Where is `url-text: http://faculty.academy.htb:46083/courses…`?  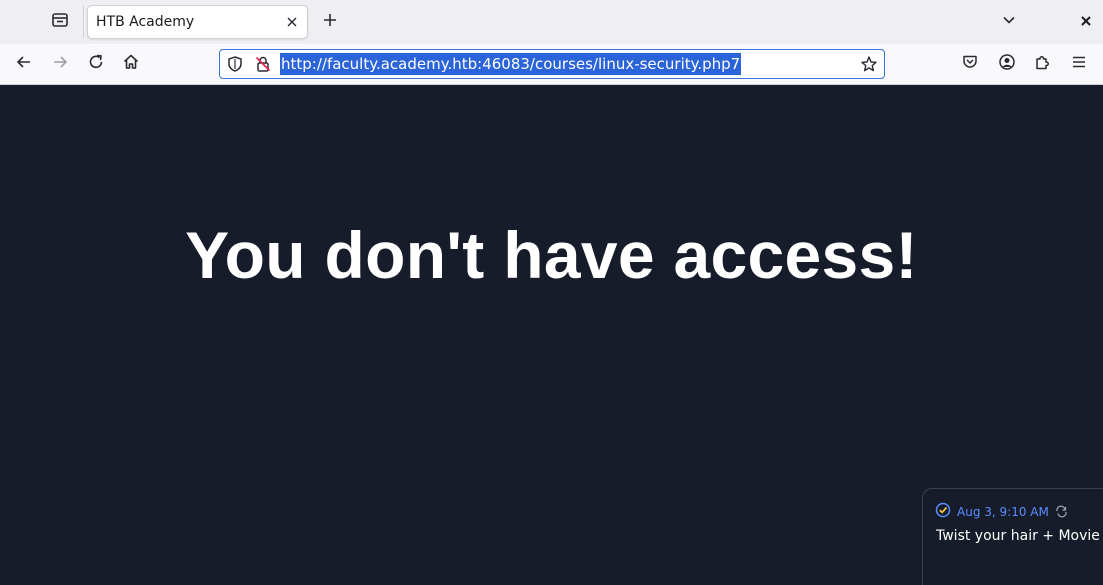 url-text: http://faculty.academy.htb:46083/courses… is located at coordinates (511, 64).